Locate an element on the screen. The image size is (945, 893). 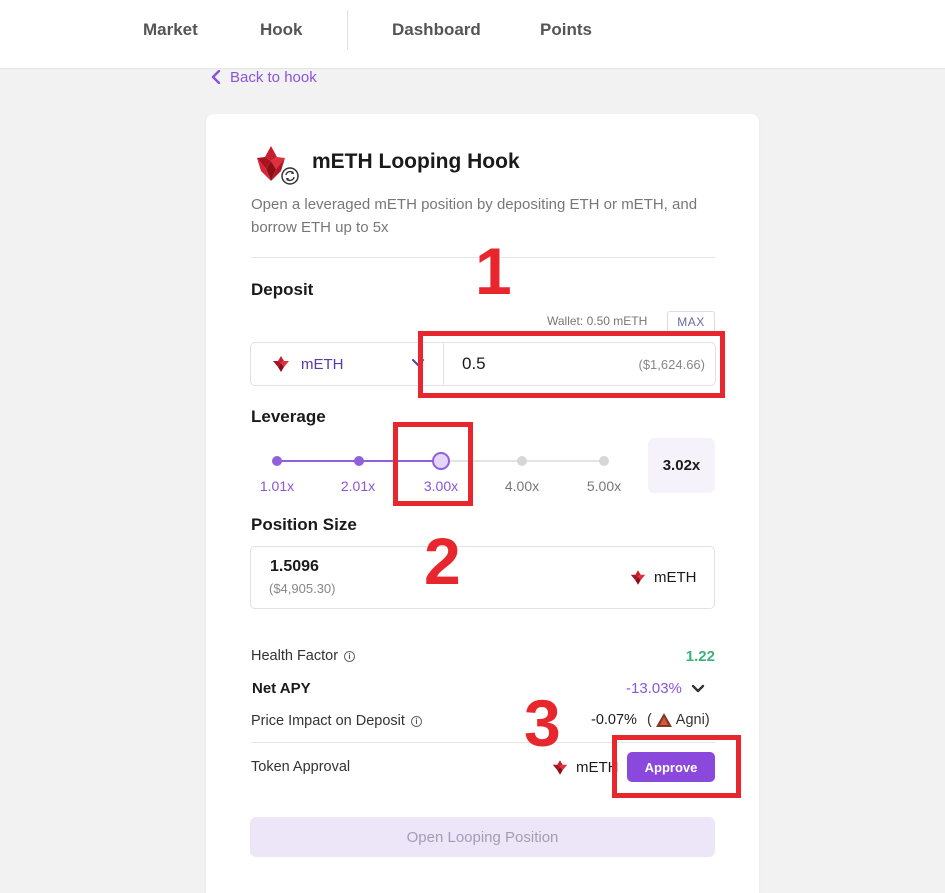
position-token-name: mETH is located at coordinates (675, 577).